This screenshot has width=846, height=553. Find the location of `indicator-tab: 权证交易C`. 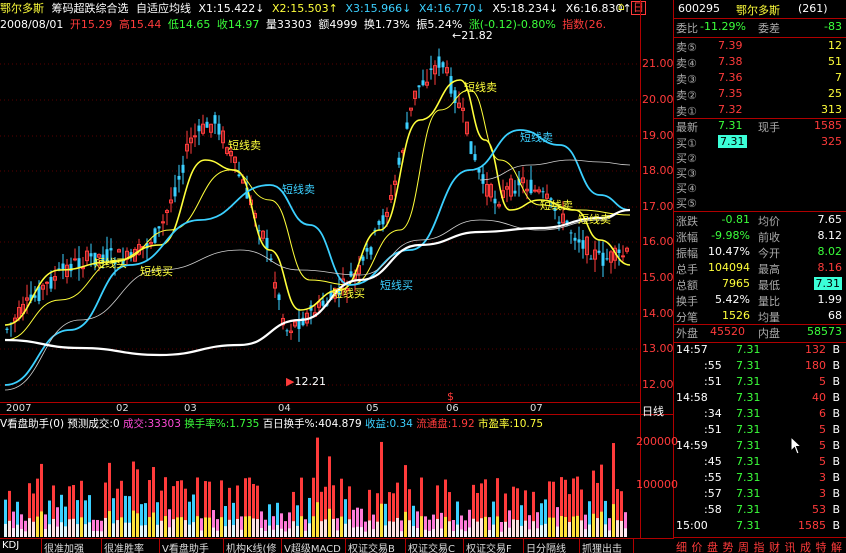

indicator-tab: 权证交易C is located at coordinates (435, 546).